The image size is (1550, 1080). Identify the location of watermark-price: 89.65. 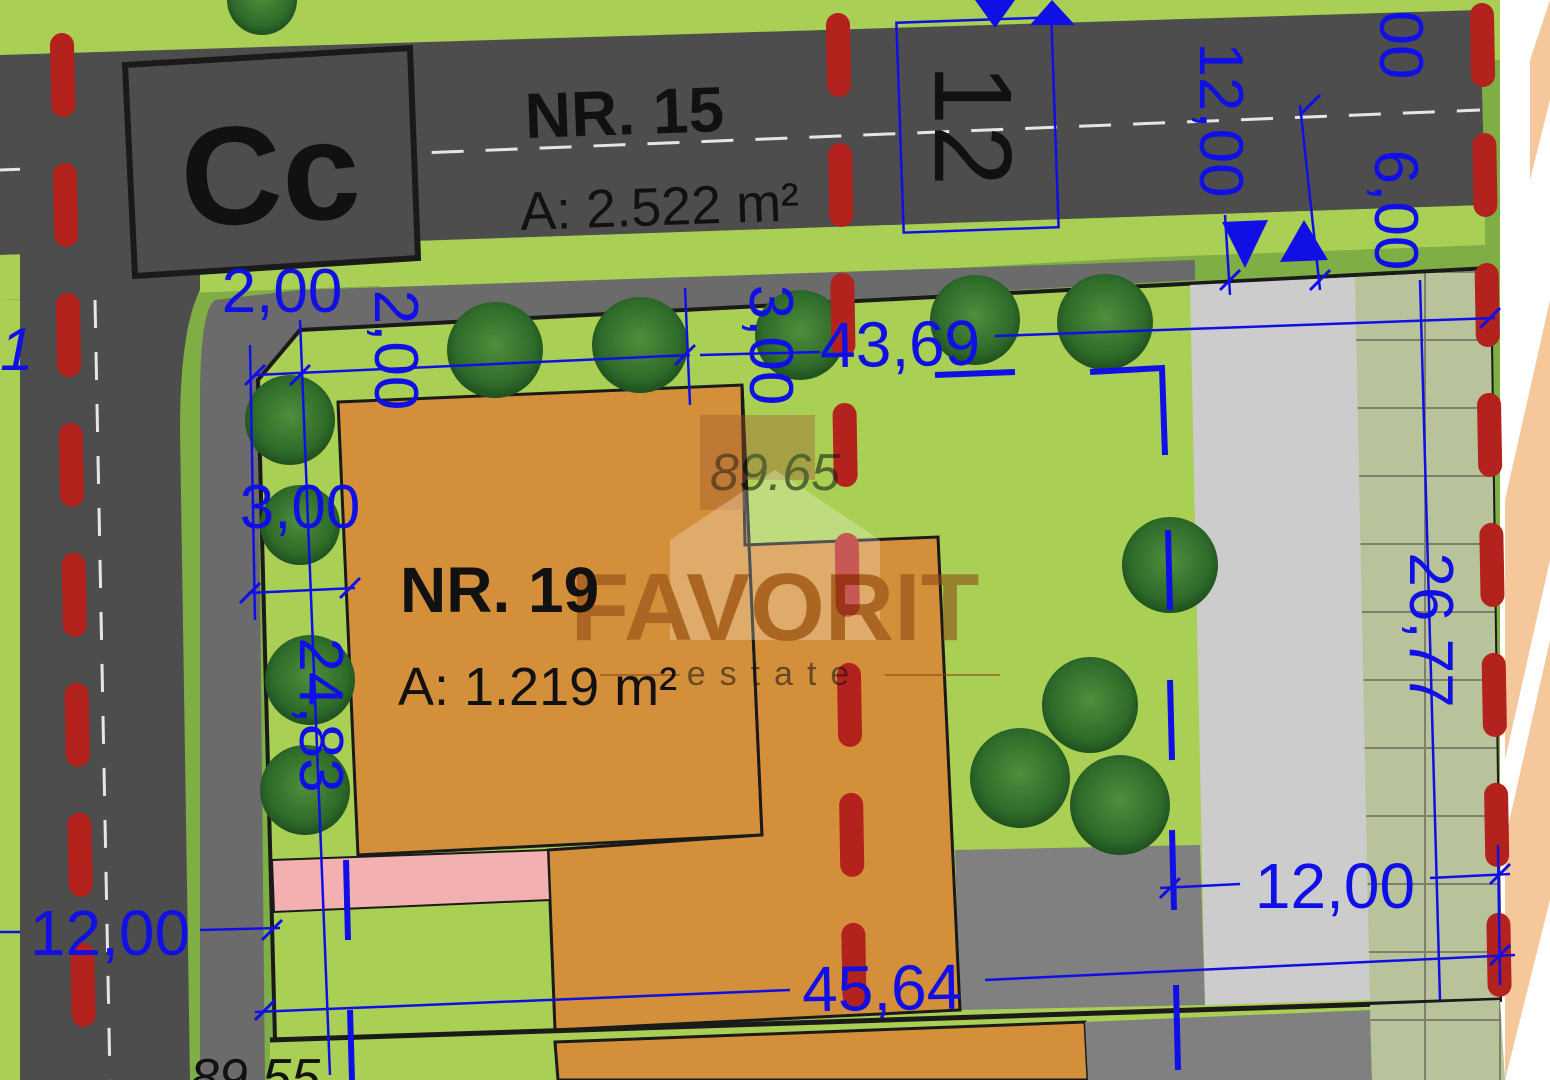
(775, 473).